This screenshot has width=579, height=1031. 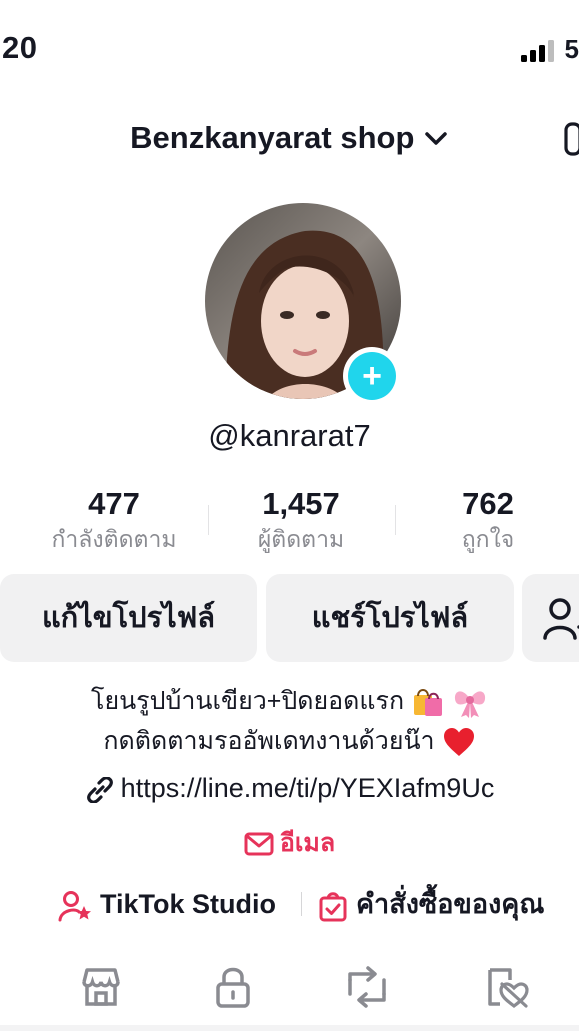 I want to click on likes-stat: 762 ถูกใจ, so click(x=483, y=521).